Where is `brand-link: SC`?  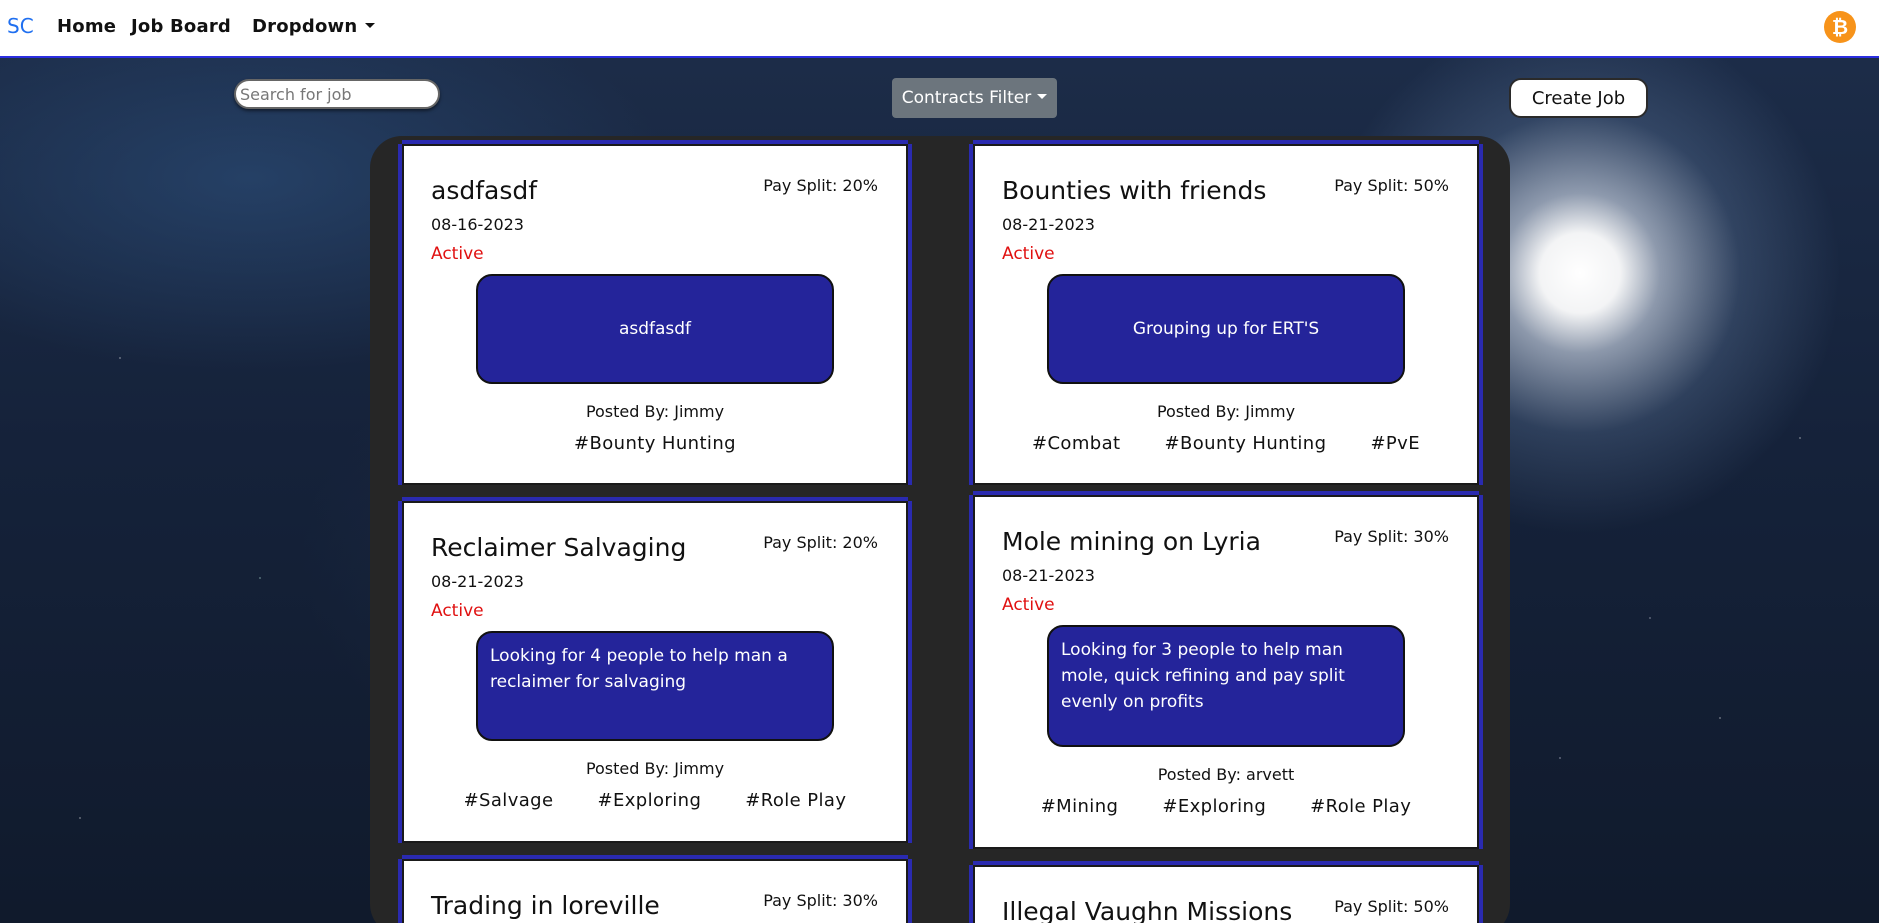
brand-link: SC is located at coordinates (20, 26).